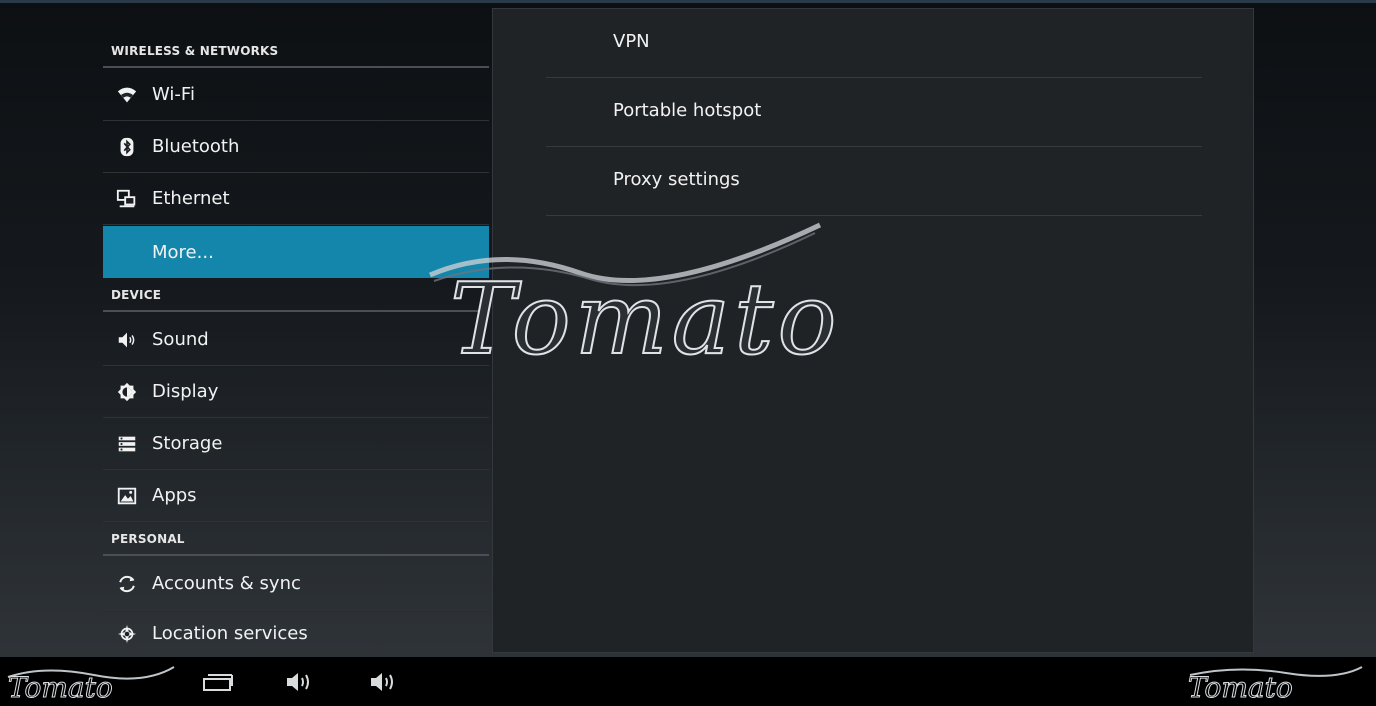  What do you see at coordinates (687, 110) in the screenshot?
I see `option-label: Portable hotspot` at bounding box center [687, 110].